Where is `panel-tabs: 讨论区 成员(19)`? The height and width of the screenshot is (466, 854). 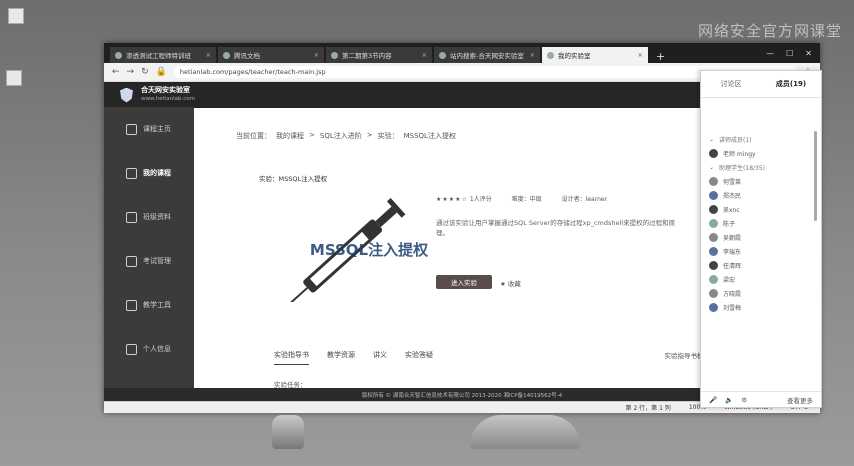
panel-tabs: 讨论区 成员(19) is located at coordinates (761, 84).